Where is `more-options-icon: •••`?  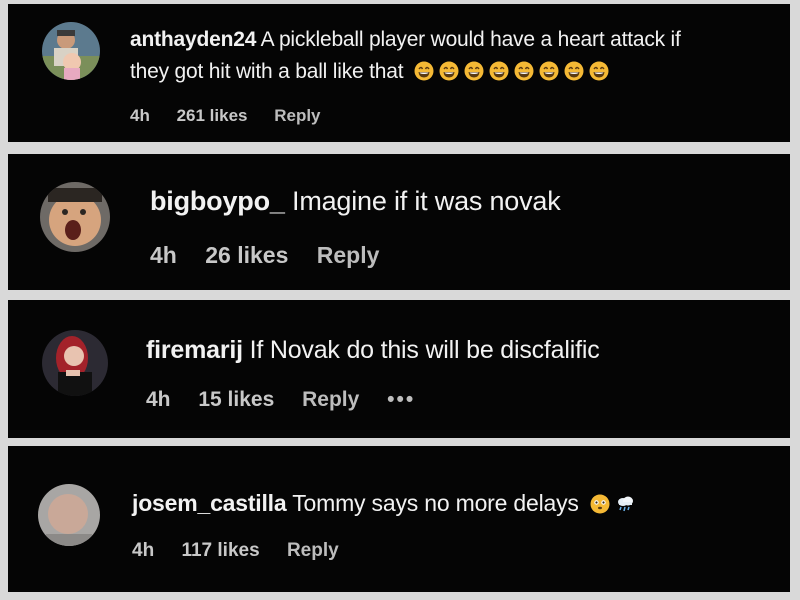 more-options-icon: ••• is located at coordinates (401, 399).